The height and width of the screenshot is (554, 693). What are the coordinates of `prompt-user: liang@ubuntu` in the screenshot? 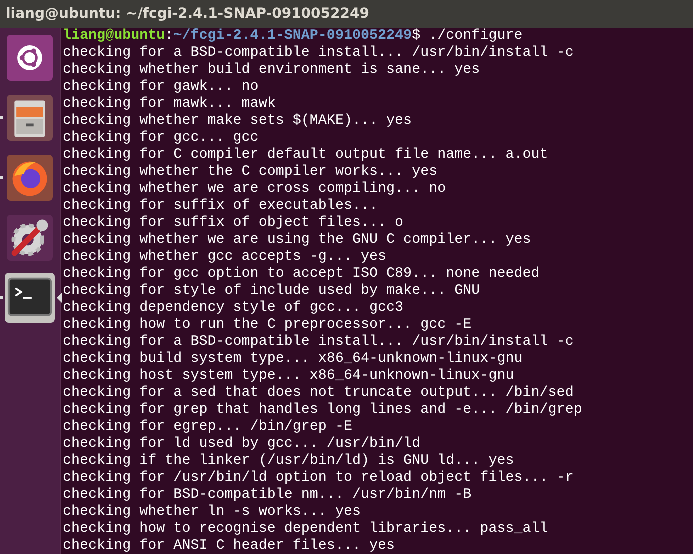 It's located at (114, 36).